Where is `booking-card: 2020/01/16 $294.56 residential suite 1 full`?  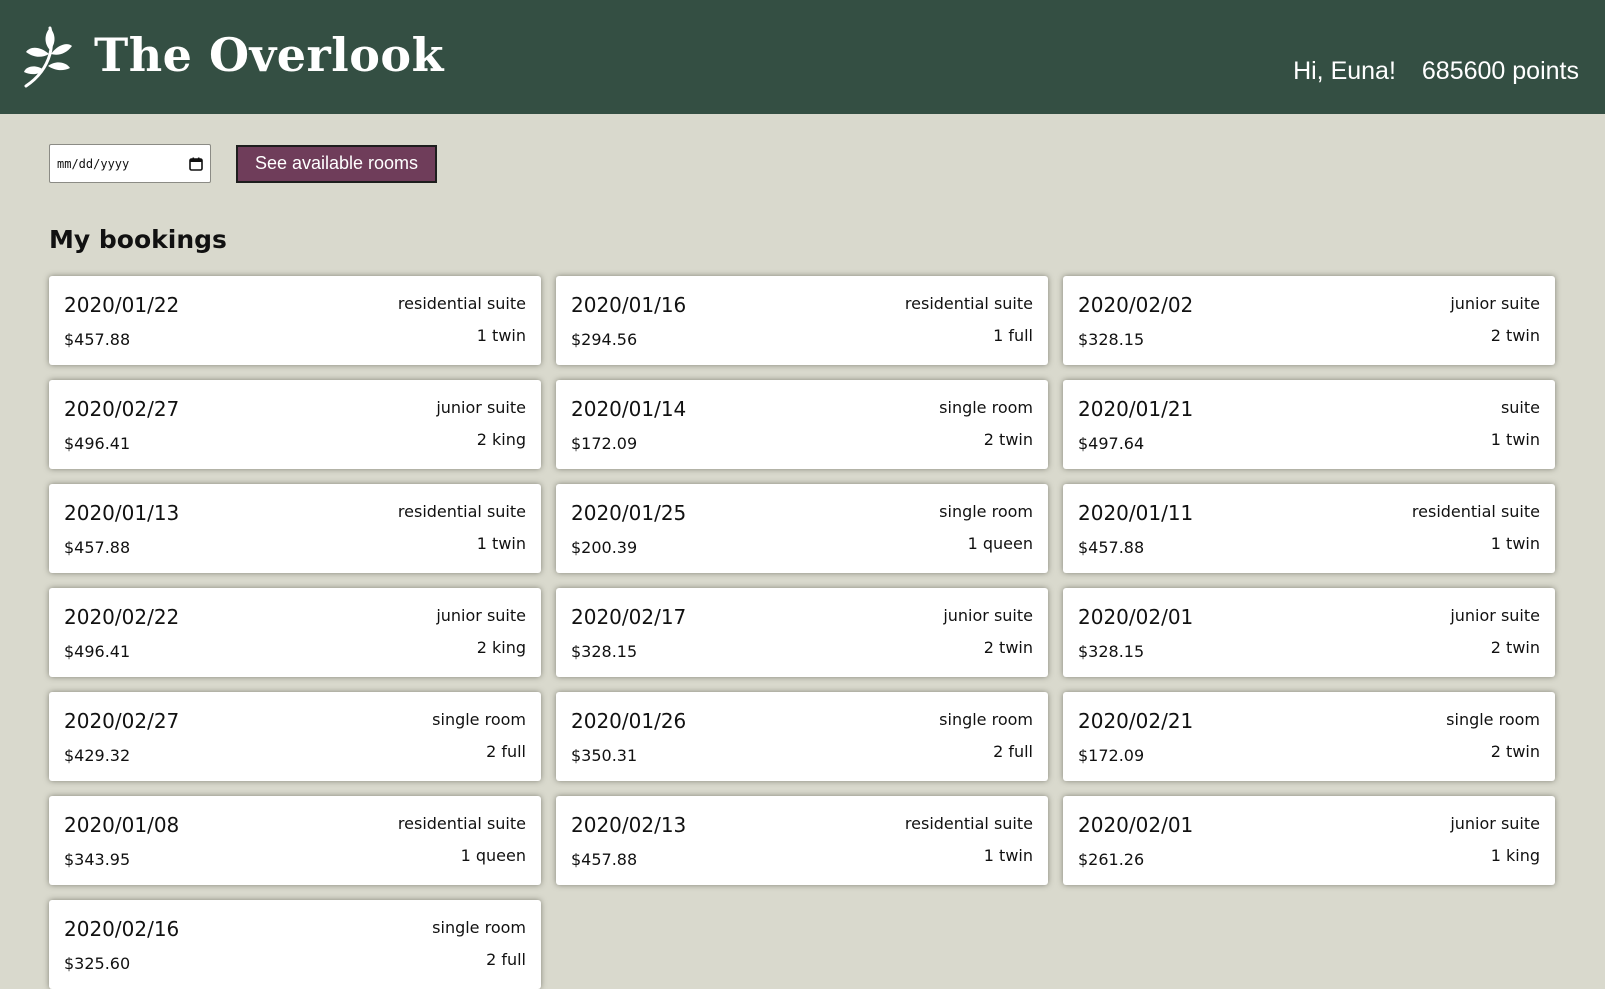
booking-card: 2020/01/16 $294.56 residential suite 1 full is located at coordinates (802, 320).